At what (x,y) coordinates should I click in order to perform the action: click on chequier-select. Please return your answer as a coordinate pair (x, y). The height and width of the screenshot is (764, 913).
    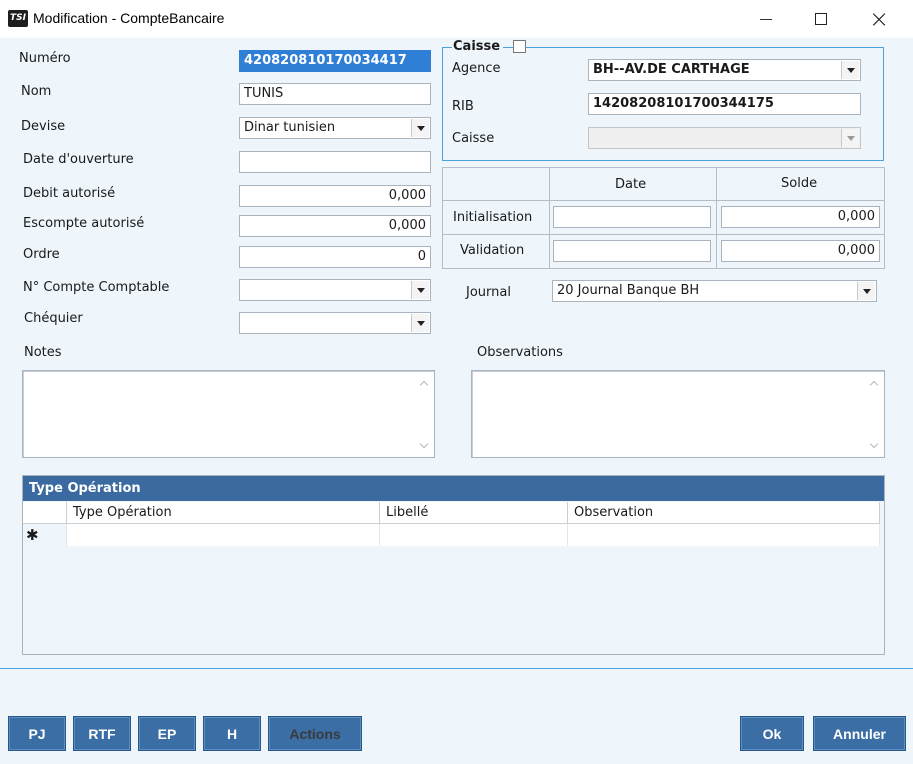
    Looking at the image, I should click on (335, 323).